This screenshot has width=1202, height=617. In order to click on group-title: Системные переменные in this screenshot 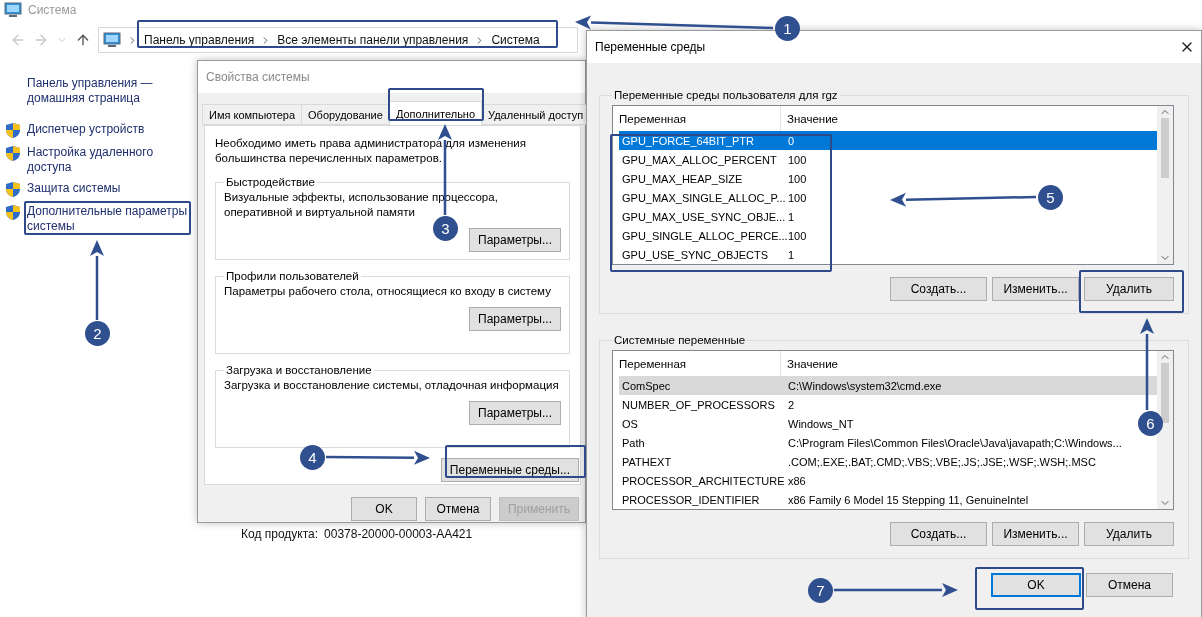, I will do `click(680, 340)`.